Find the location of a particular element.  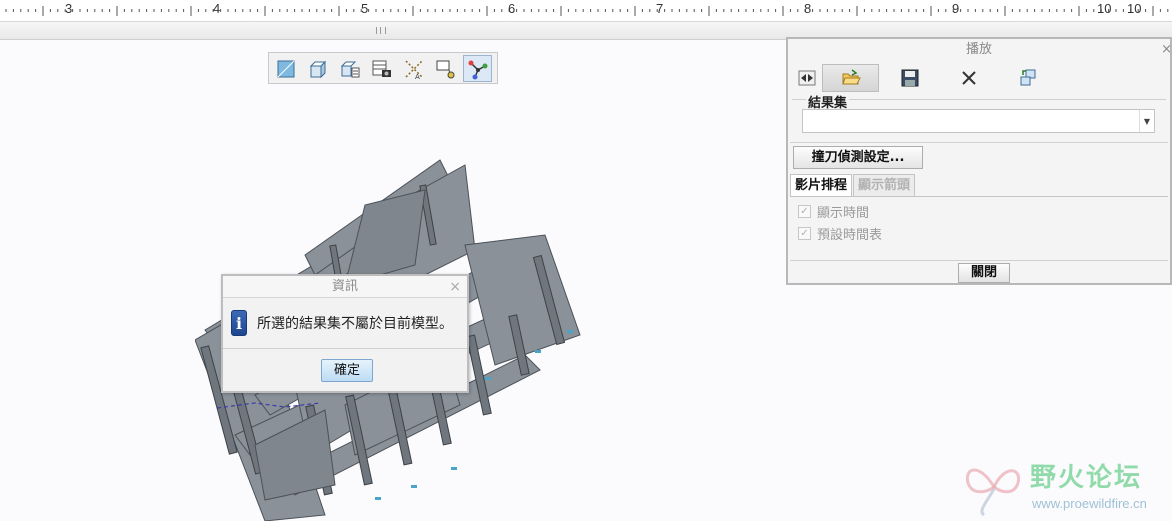

axes-icon: A is located at coordinates (413, 69).